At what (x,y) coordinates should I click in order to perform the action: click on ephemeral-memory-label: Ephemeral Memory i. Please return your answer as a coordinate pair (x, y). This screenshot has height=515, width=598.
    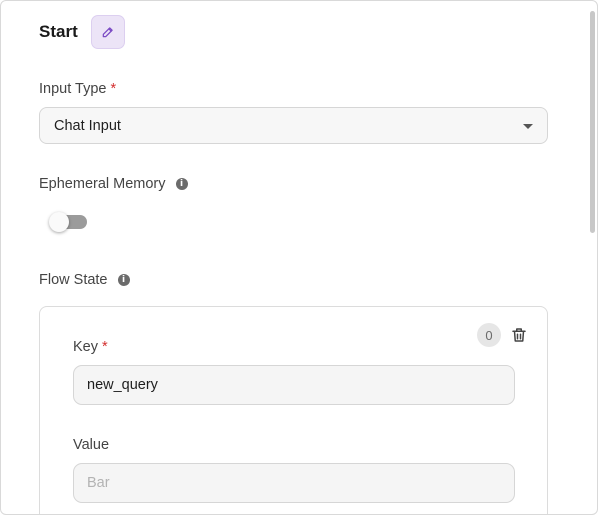
    Looking at the image, I should click on (113, 184).